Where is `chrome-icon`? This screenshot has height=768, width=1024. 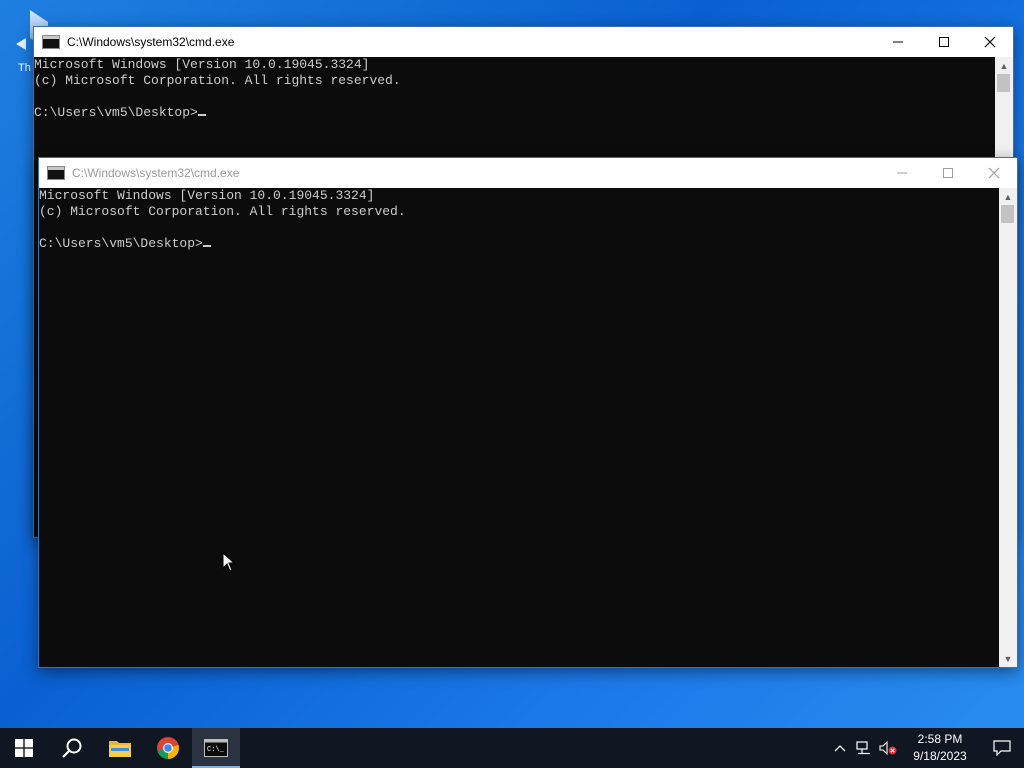 chrome-icon is located at coordinates (168, 748).